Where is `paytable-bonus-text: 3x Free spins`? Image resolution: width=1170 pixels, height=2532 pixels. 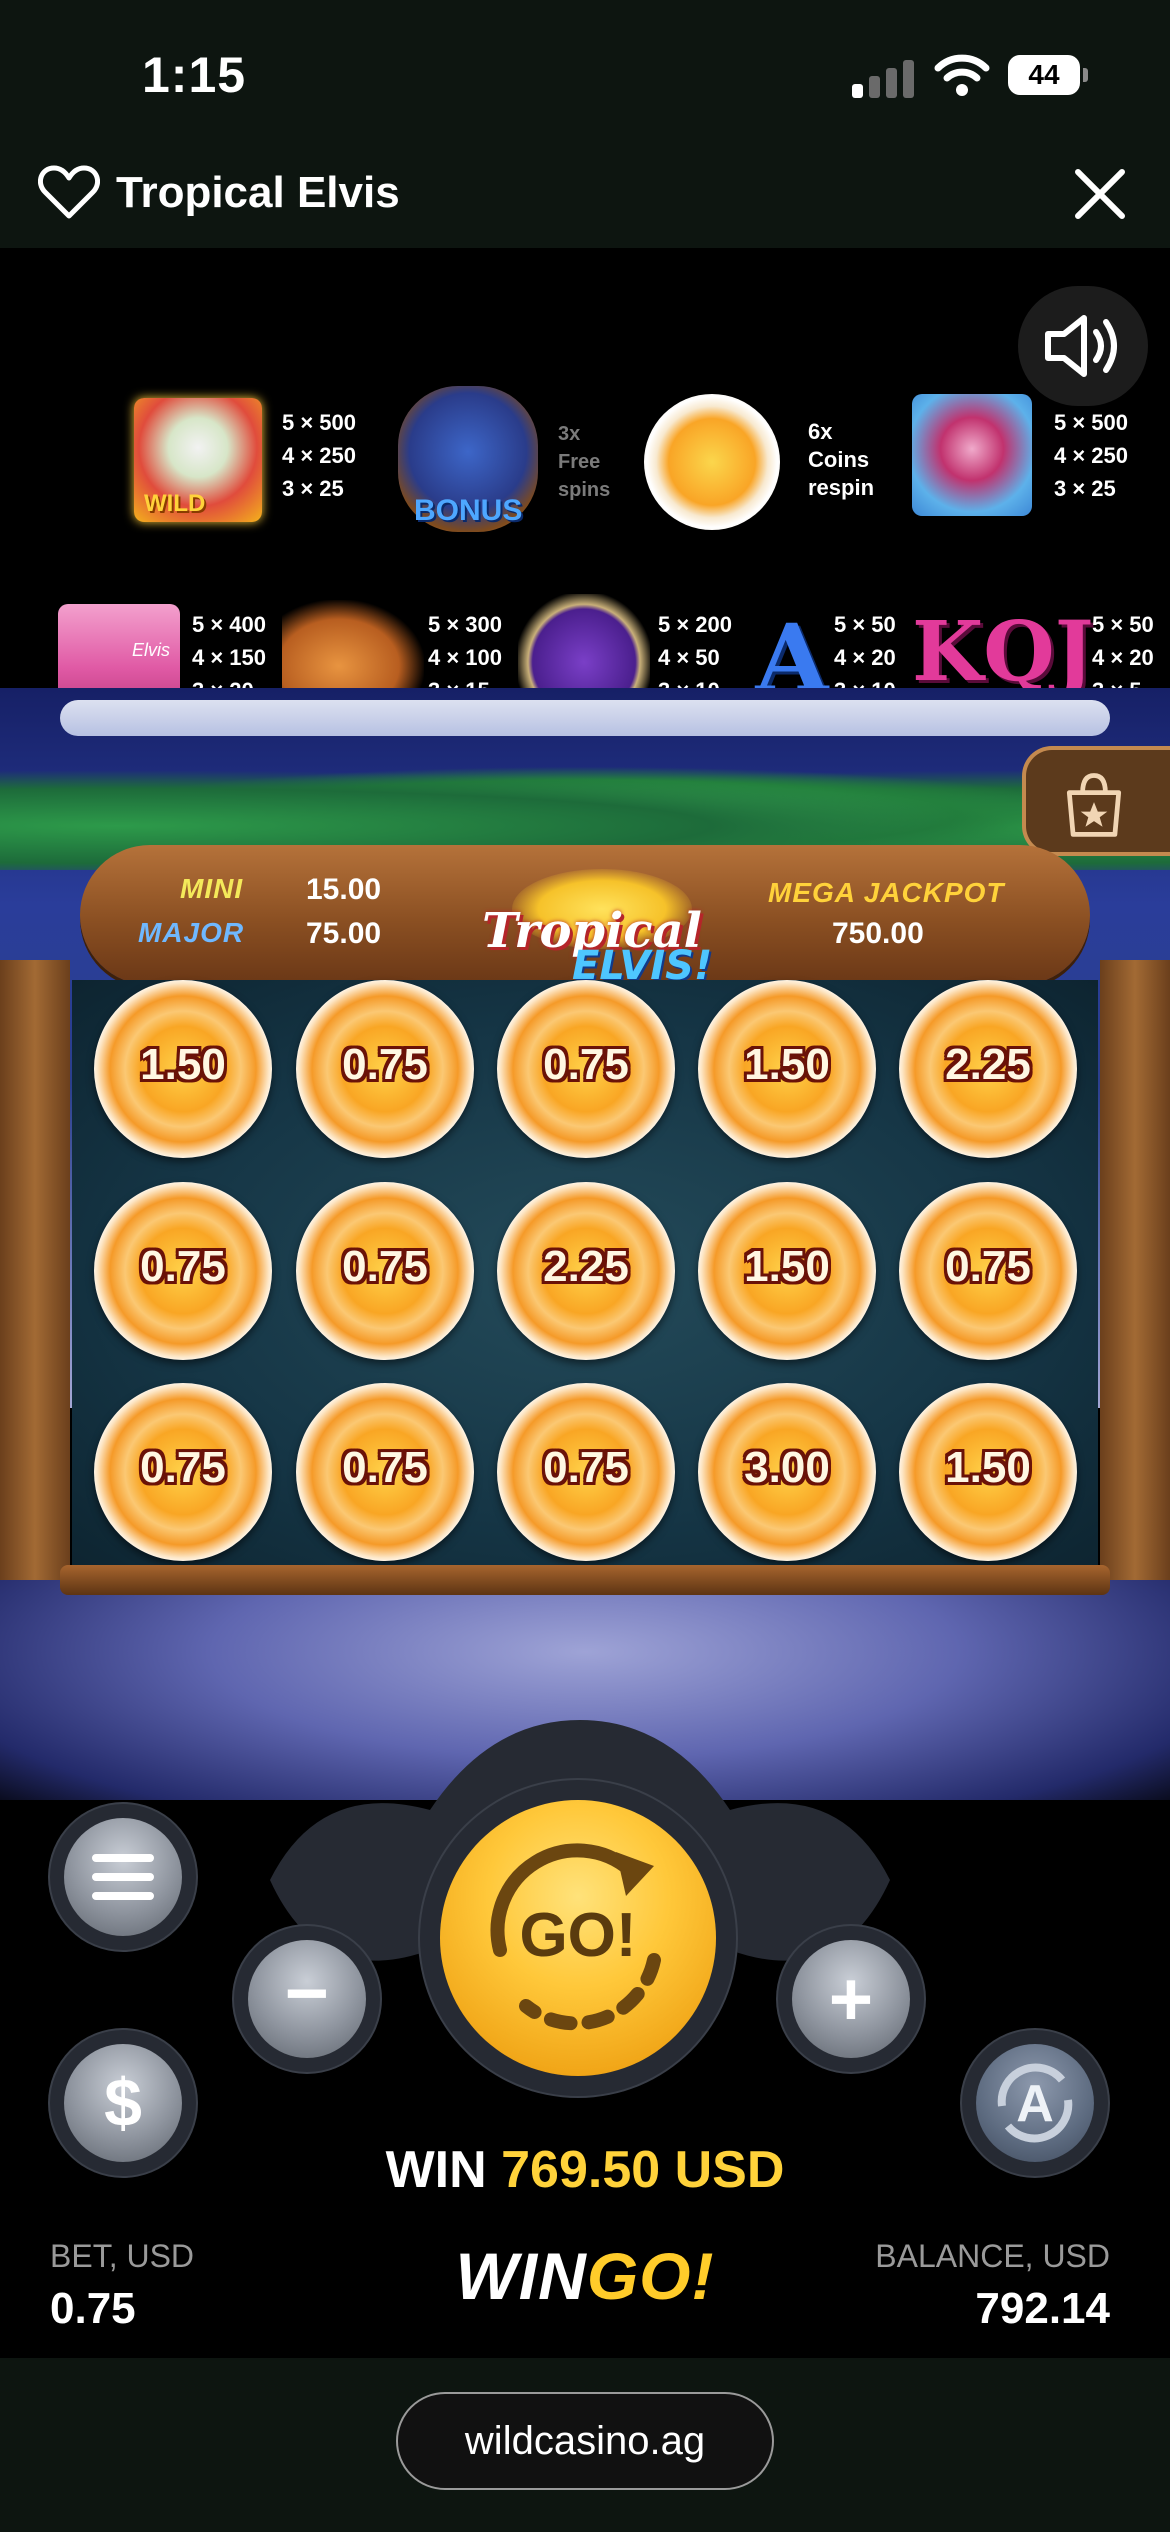 paytable-bonus-text: 3x Free spins is located at coordinates (584, 462).